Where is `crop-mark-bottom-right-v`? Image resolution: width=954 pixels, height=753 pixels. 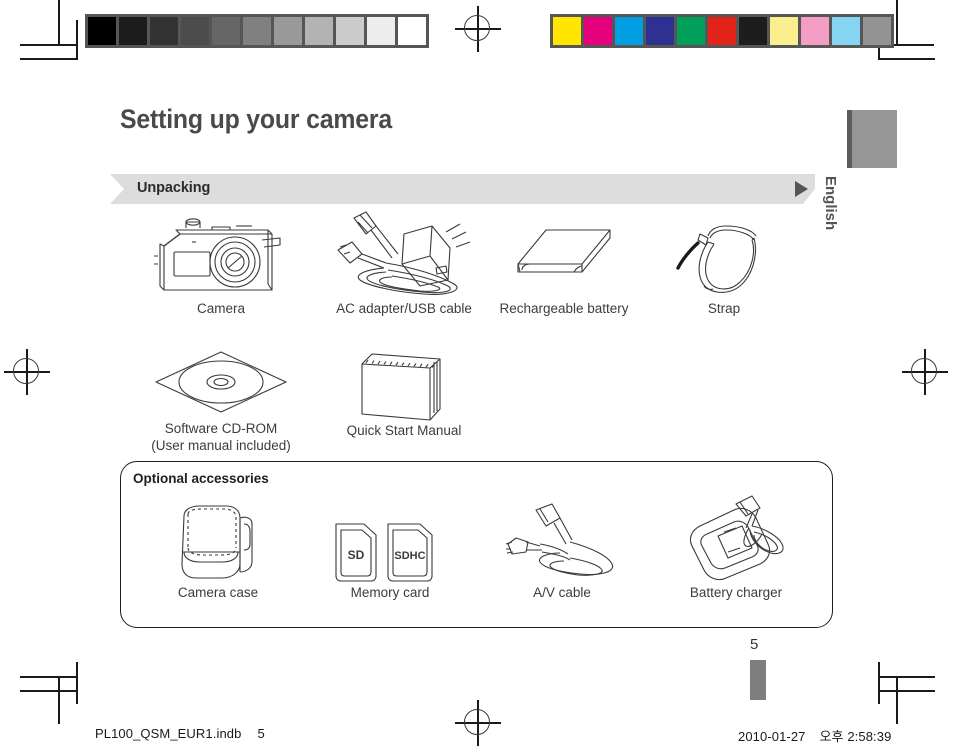 crop-mark-bottom-right-v is located at coordinates (897, 700).